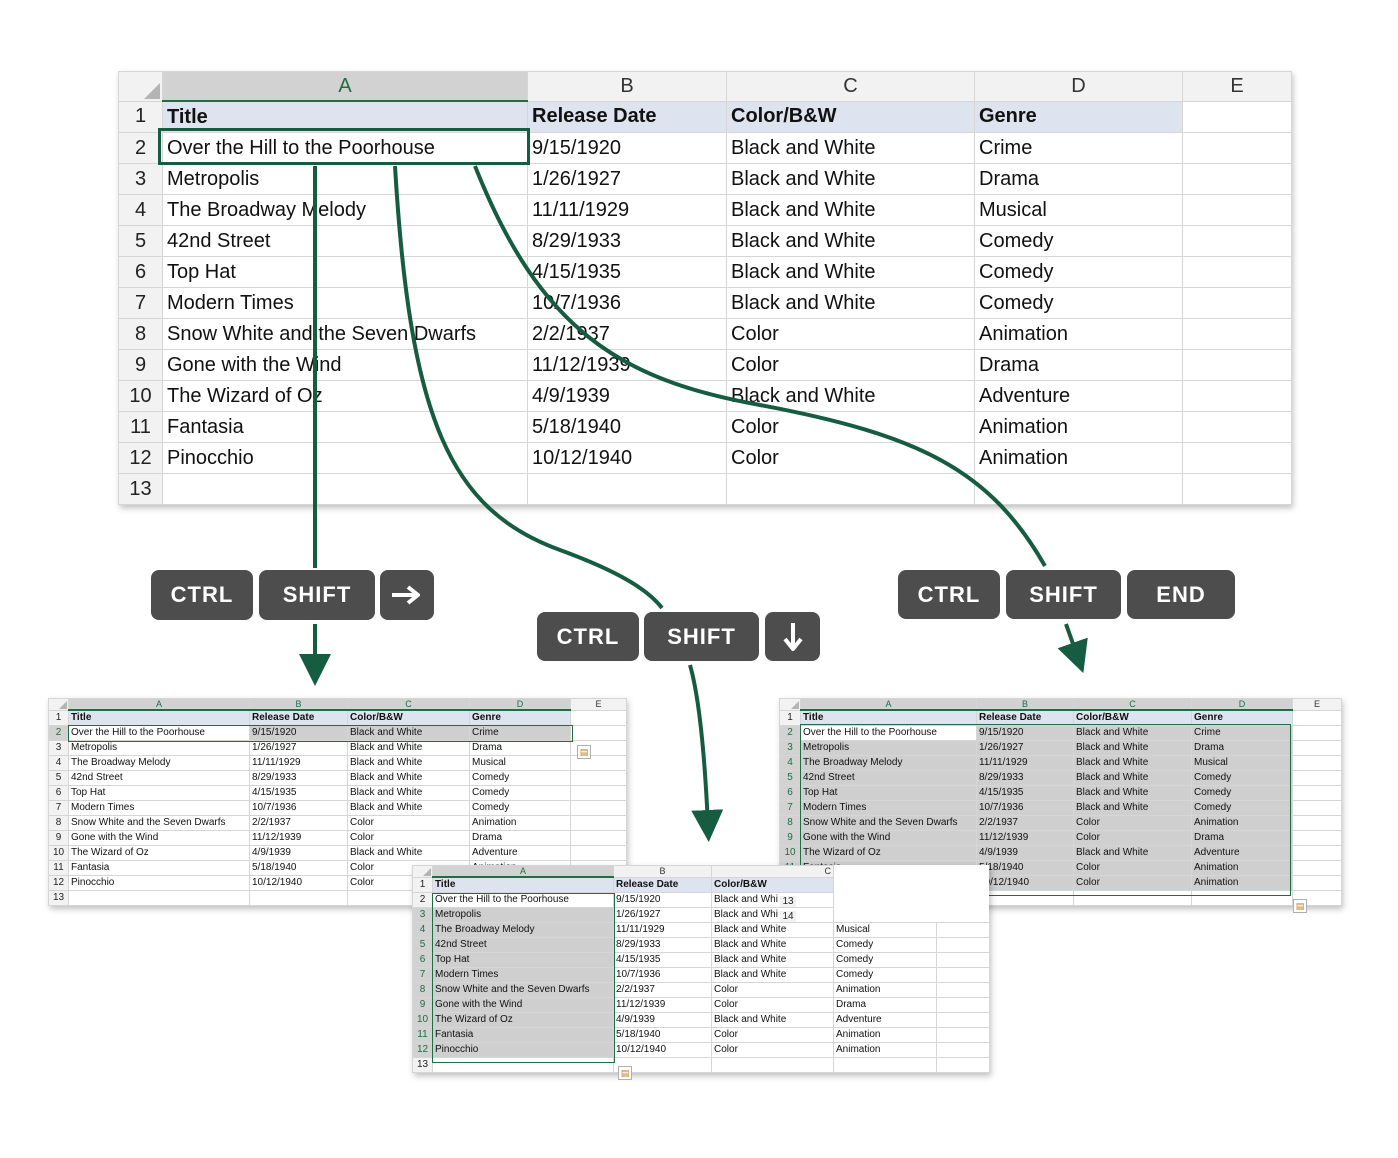 This screenshot has height=1158, width=1398. What do you see at coordinates (422, 930) in the screenshot?
I see `row-header: 4` at bounding box center [422, 930].